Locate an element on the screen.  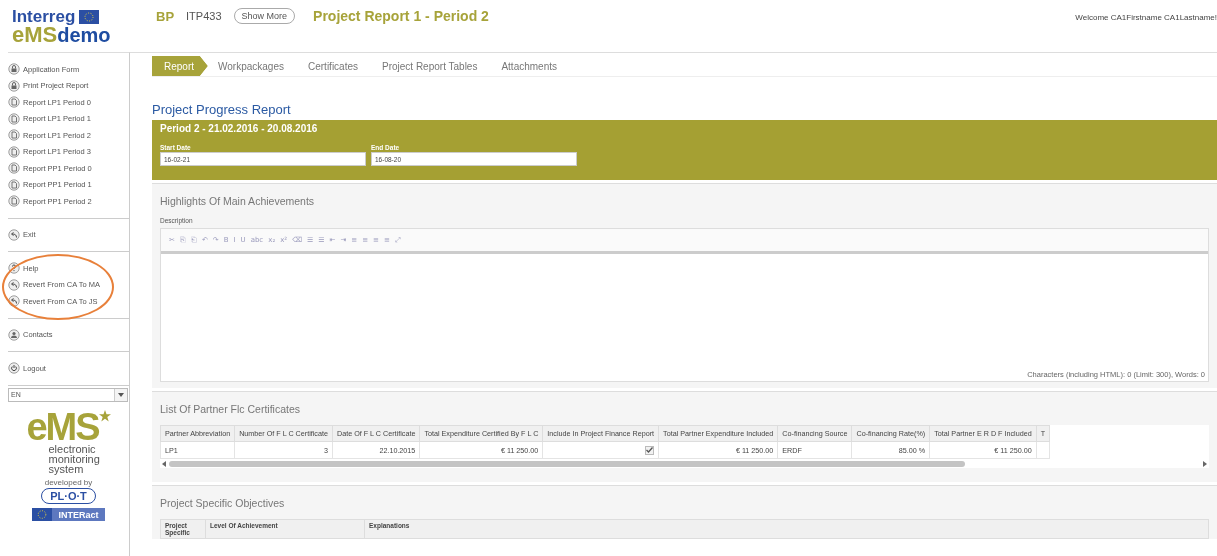
section-title: List Of Partner Flc Certificates is located at coordinates (231, 409).